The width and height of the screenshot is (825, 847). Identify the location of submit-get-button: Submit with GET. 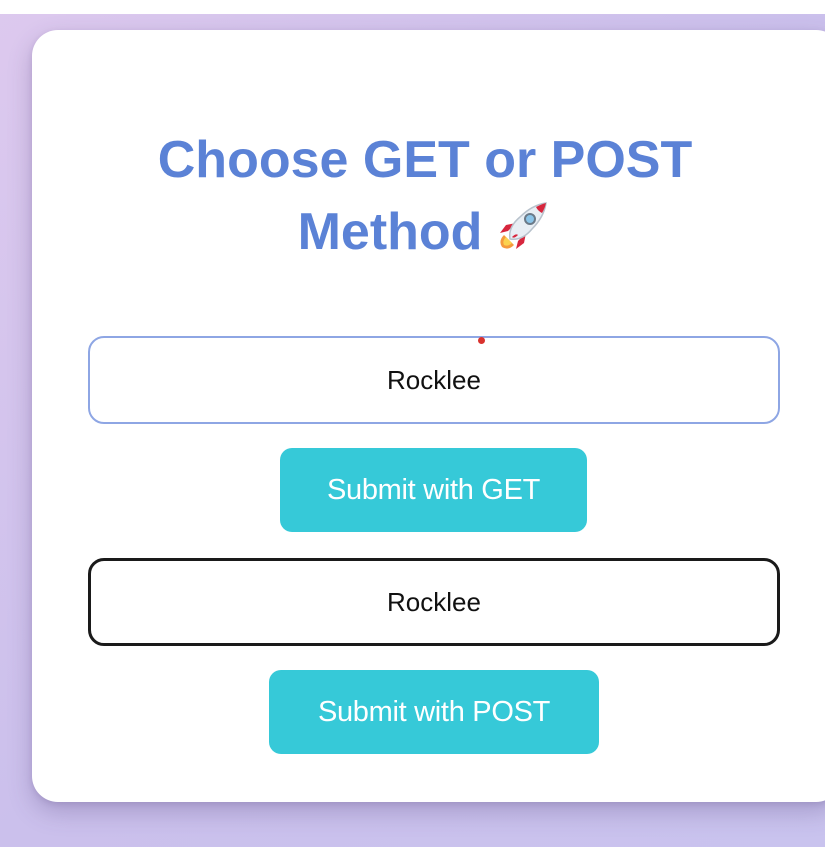
(433, 490).